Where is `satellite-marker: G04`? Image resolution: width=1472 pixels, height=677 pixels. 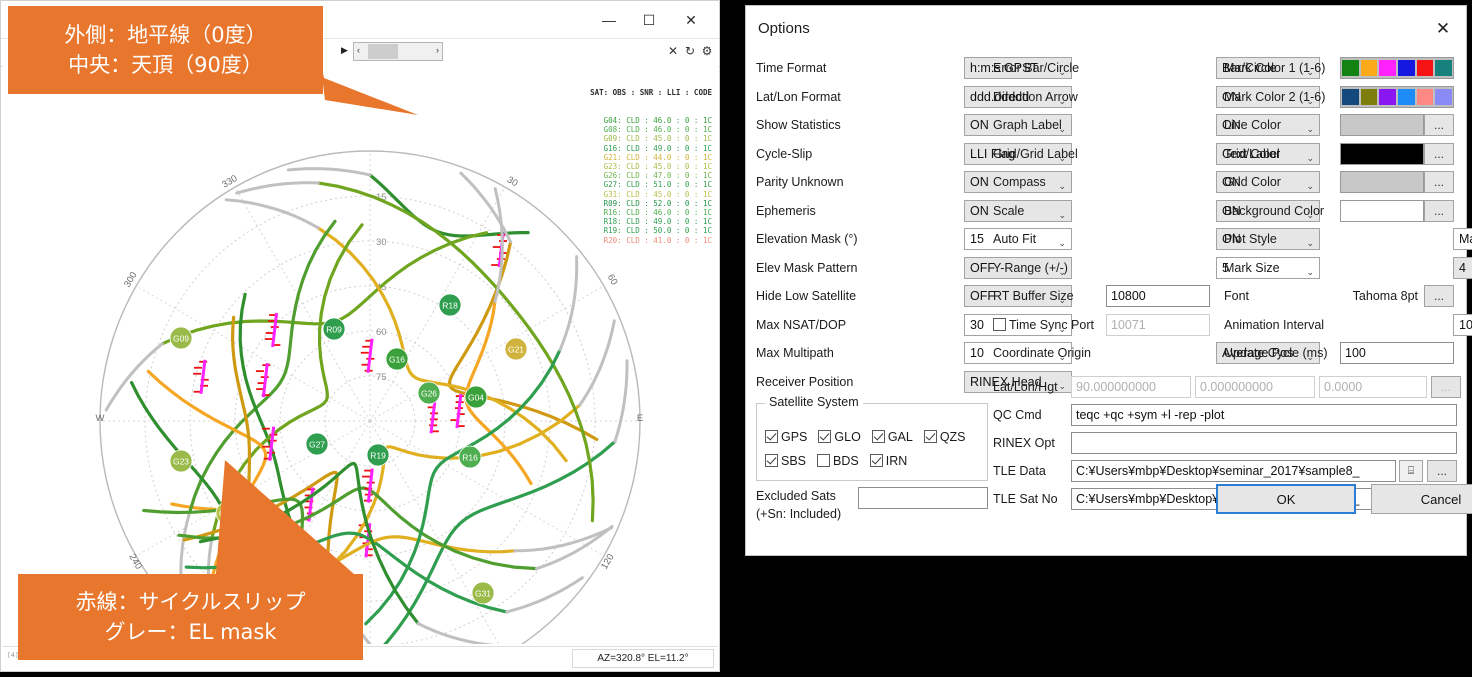
satellite-marker: G04 is located at coordinates (476, 397).